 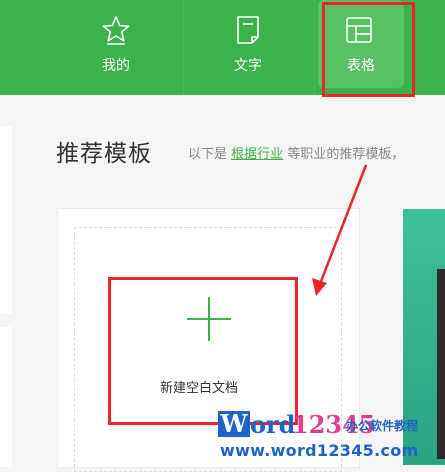 I want to click on tab-mine-label: 我的, so click(x=116, y=66).